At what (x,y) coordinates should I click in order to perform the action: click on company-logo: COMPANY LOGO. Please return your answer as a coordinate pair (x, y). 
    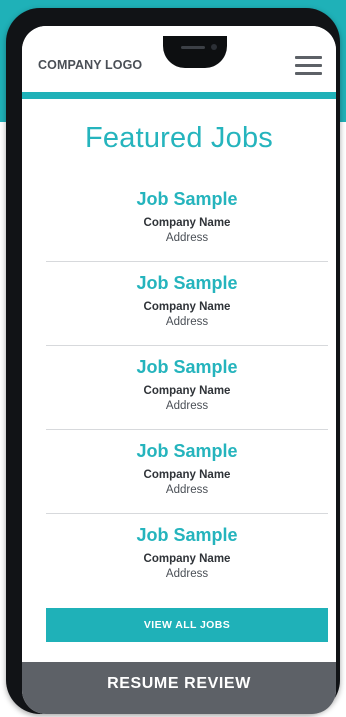
    Looking at the image, I should click on (90, 65).